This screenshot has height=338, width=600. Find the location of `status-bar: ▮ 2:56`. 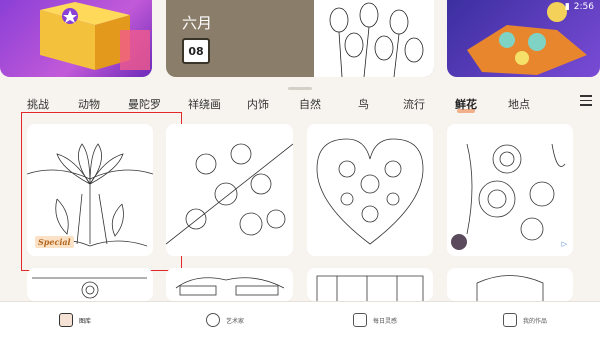

status-bar: ▮ 2:56 is located at coordinates (579, 7).